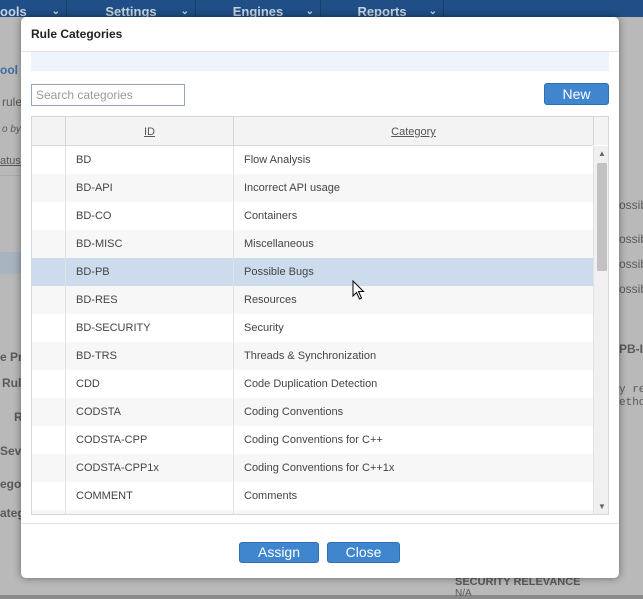 The image size is (643, 599). I want to click on cell-id: CODSTA-CPP, so click(112, 440).